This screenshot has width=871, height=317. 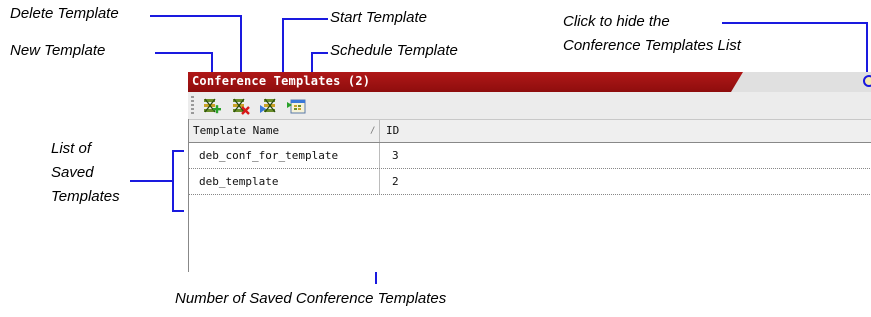 What do you see at coordinates (616, 21) in the screenshot?
I see `hide-list-callout-line1: Click to hide the` at bounding box center [616, 21].